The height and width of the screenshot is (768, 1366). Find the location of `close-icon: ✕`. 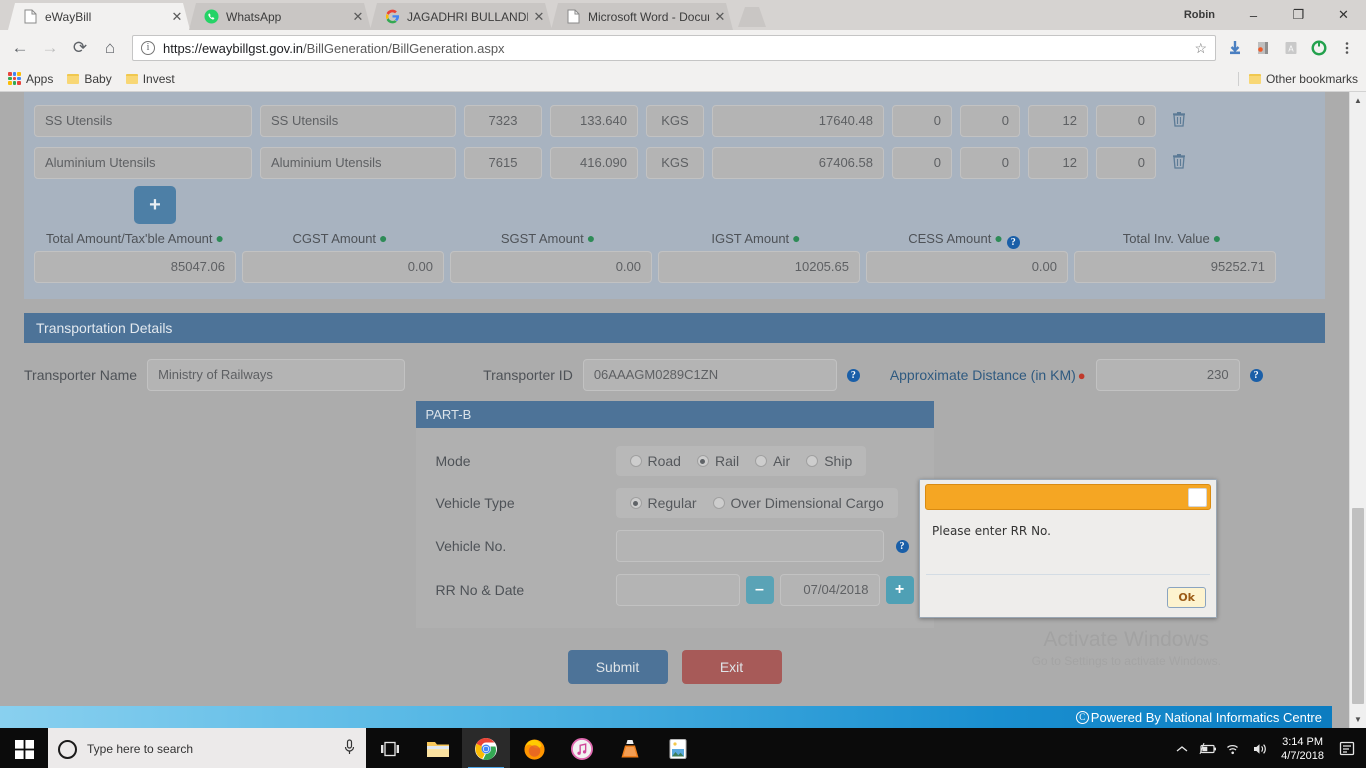

close-icon: ✕ is located at coordinates (1343, 15).